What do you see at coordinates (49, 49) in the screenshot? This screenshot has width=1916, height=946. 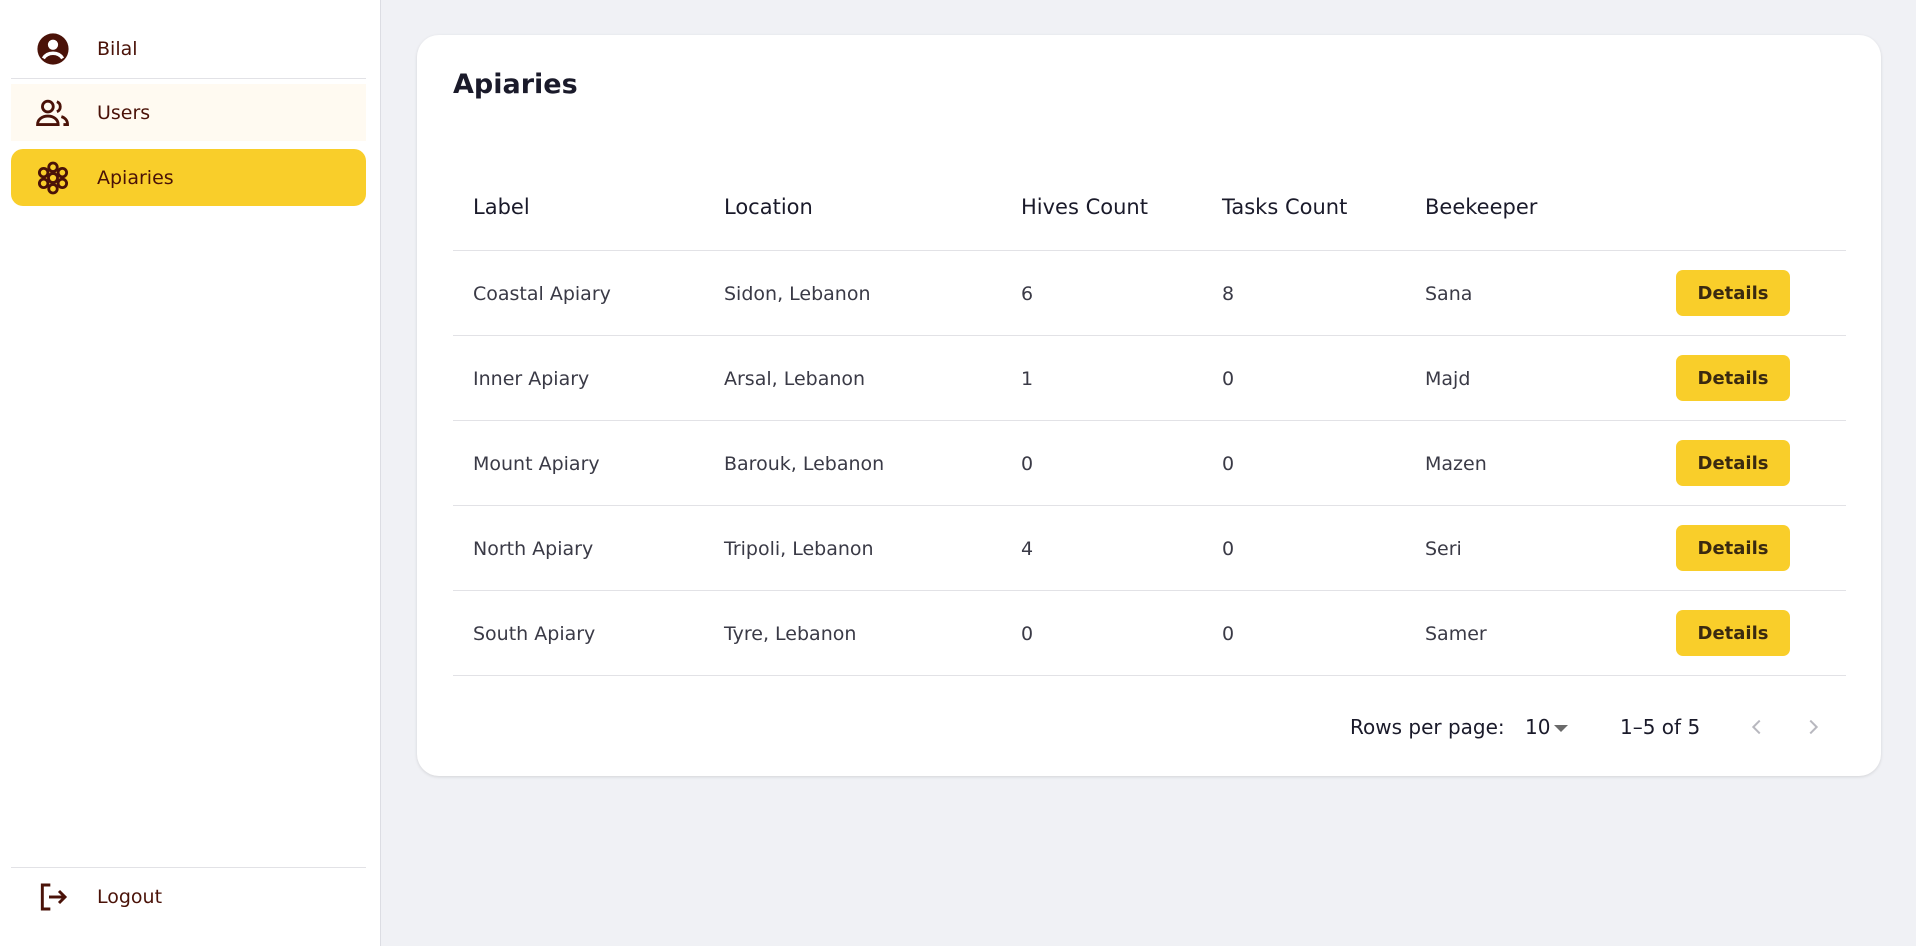 I see `account-circle-icon` at bounding box center [49, 49].